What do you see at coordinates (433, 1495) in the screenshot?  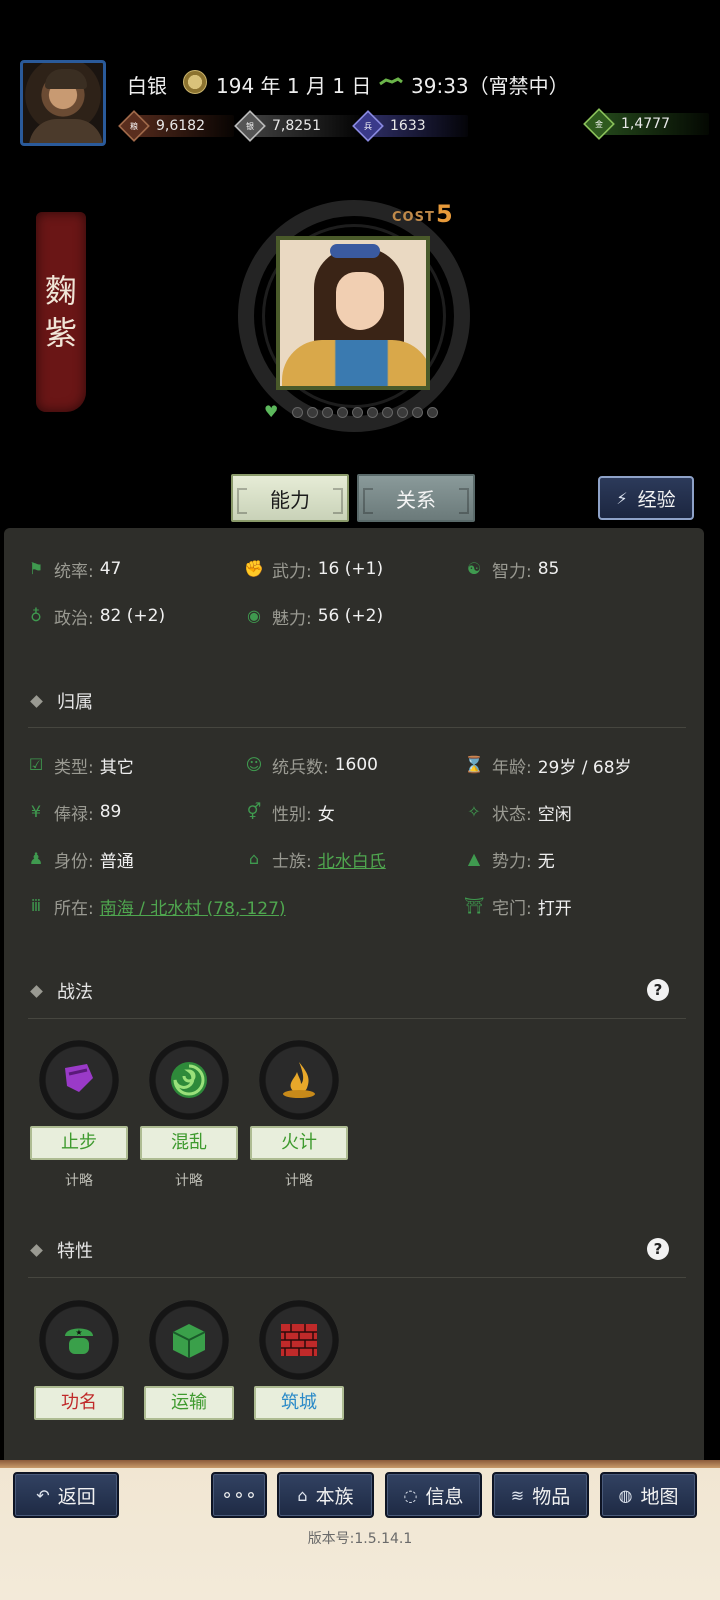 I see `info-button: ◌ 信息` at bounding box center [433, 1495].